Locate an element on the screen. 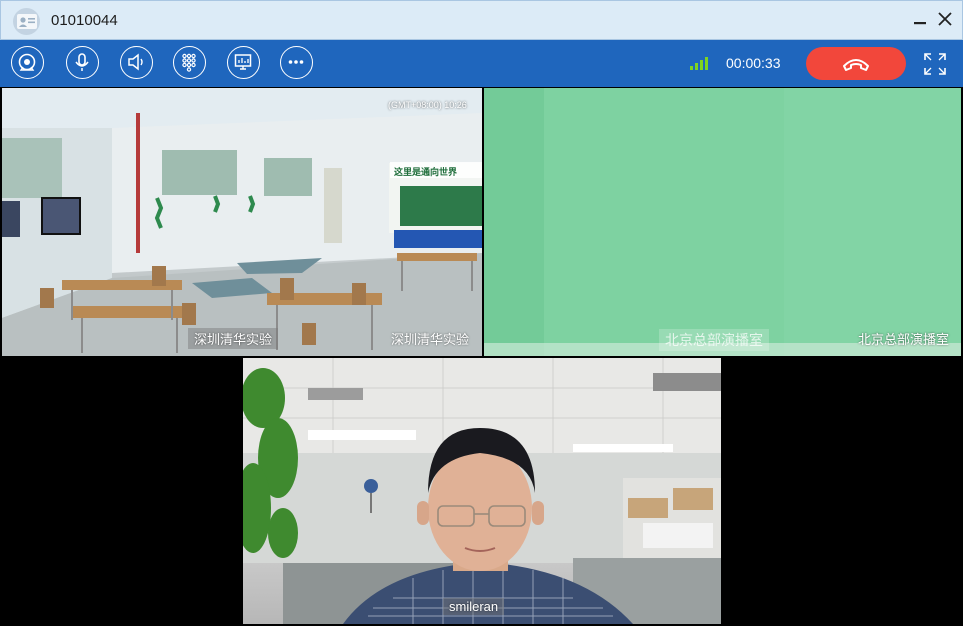  more-icon is located at coordinates (296, 62).